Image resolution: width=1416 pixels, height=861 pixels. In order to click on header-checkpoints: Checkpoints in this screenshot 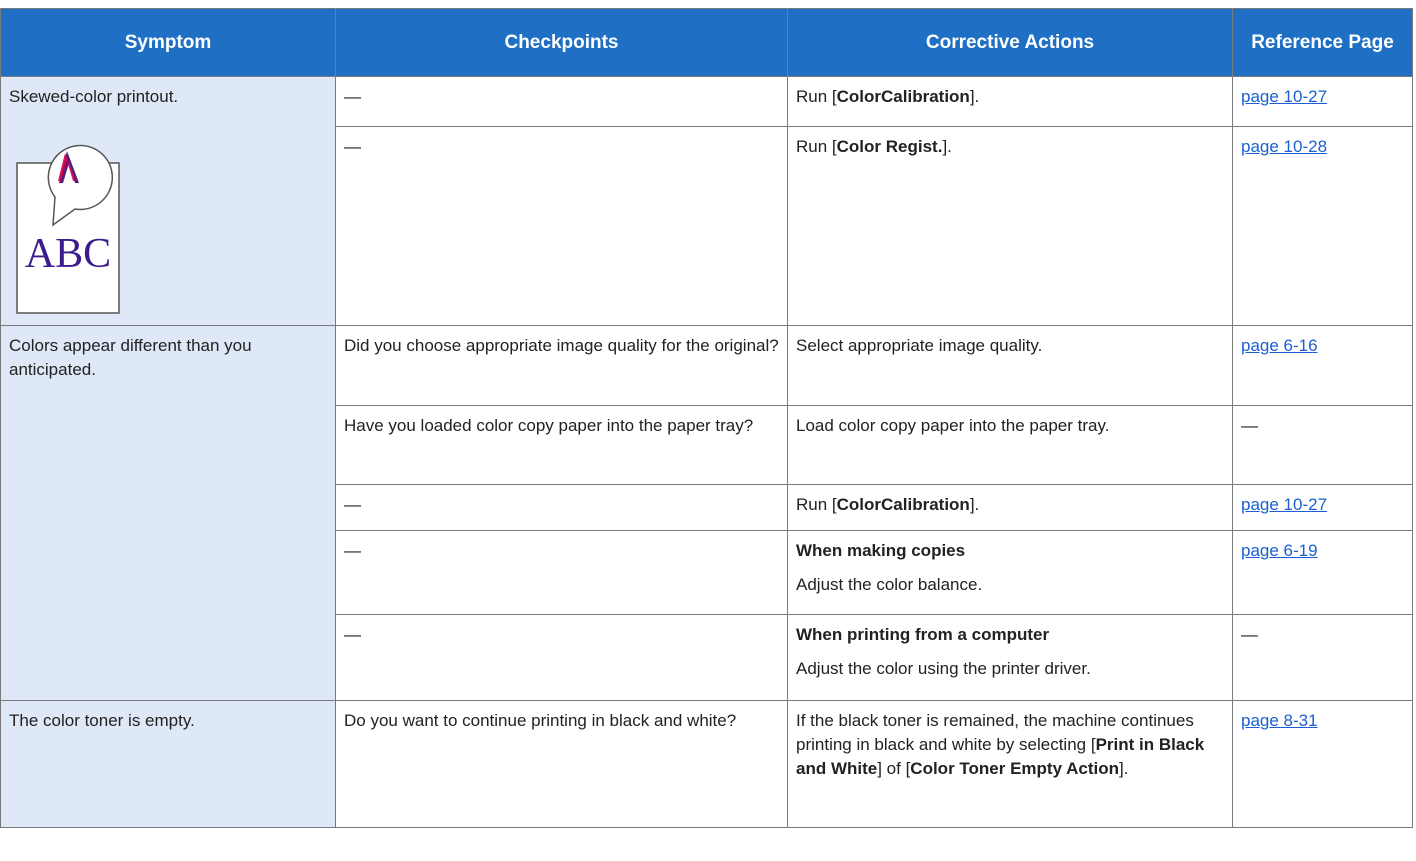, I will do `click(561, 42)`.